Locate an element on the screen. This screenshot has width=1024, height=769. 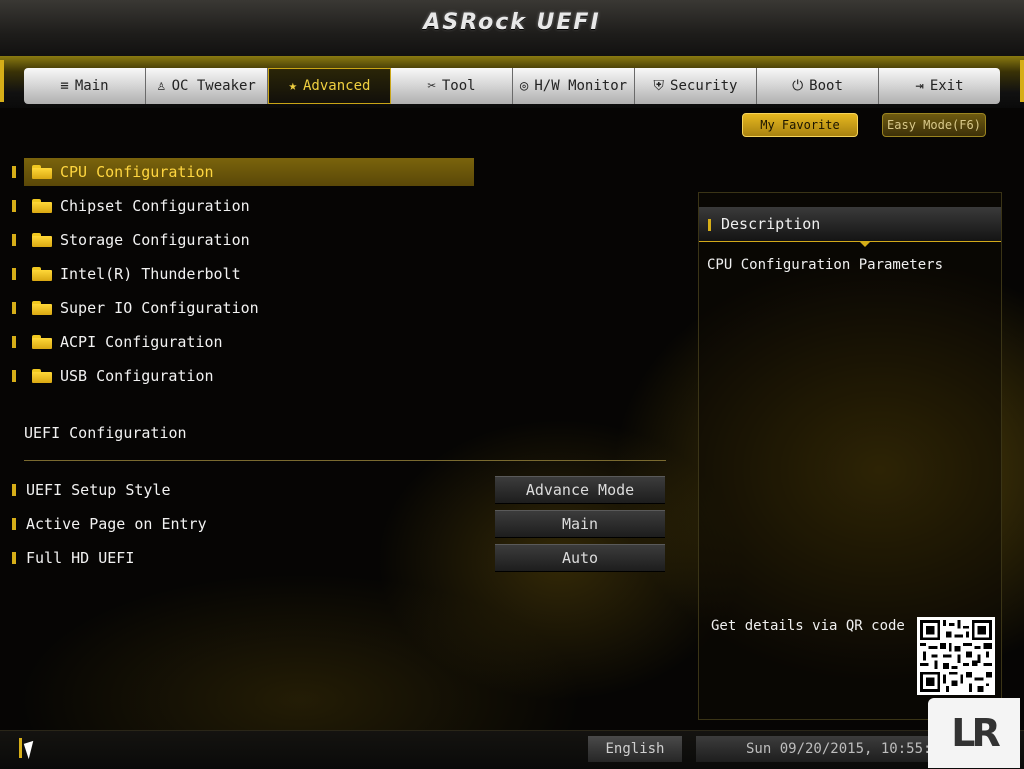
menu-item-label: Intel(R) Thunderbolt is located at coordinates (150, 274).